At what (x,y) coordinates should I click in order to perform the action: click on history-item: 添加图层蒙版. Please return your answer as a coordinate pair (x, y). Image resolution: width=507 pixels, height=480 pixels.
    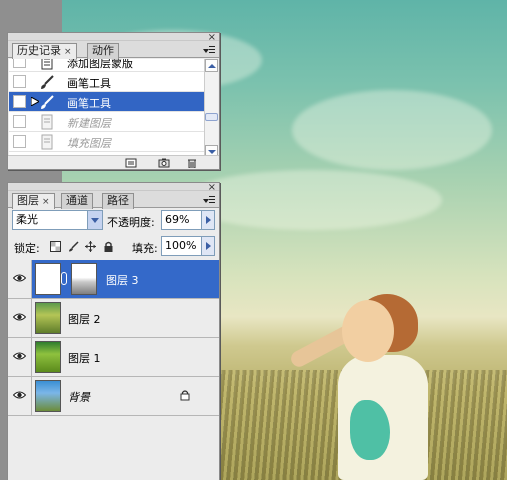
    Looking at the image, I should click on (107, 65).